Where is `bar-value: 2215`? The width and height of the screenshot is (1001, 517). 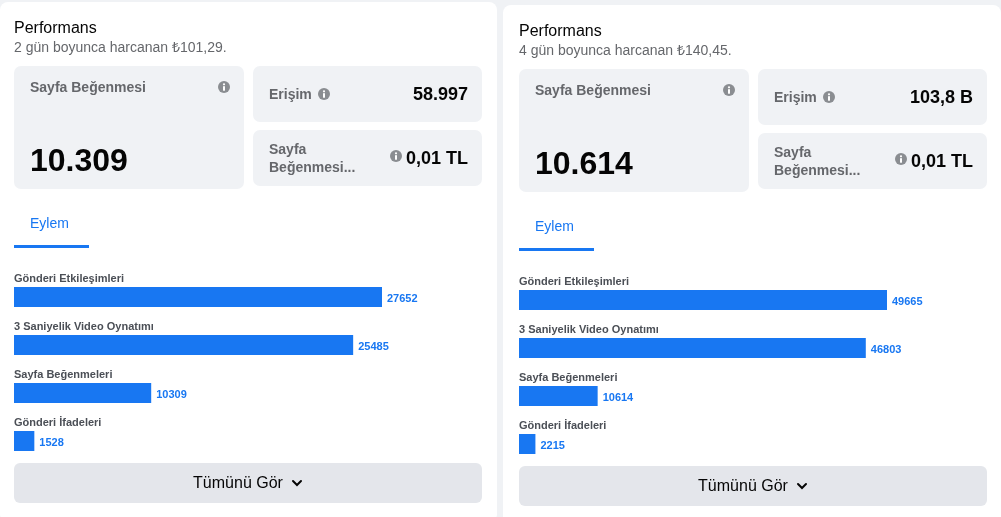 bar-value: 2215 is located at coordinates (552, 445).